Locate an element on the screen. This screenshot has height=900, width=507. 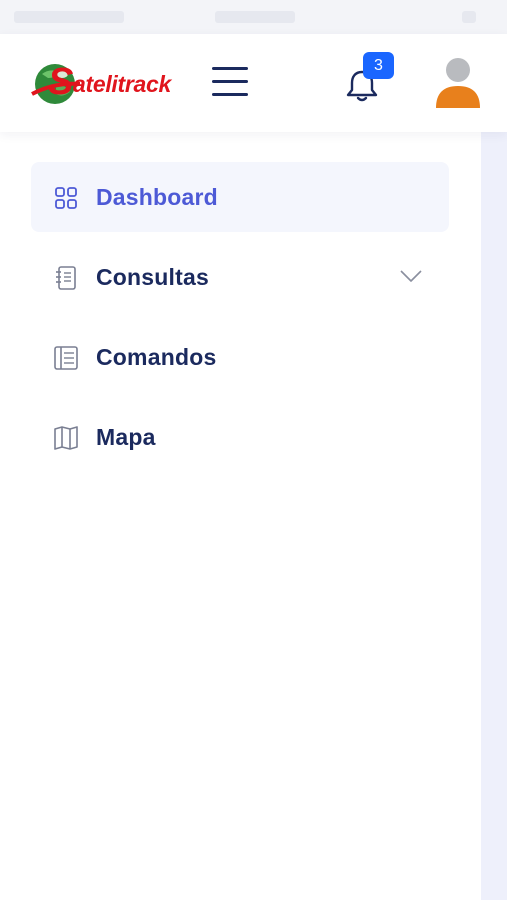
hamburger-menu-button is located at coordinates (231, 82).